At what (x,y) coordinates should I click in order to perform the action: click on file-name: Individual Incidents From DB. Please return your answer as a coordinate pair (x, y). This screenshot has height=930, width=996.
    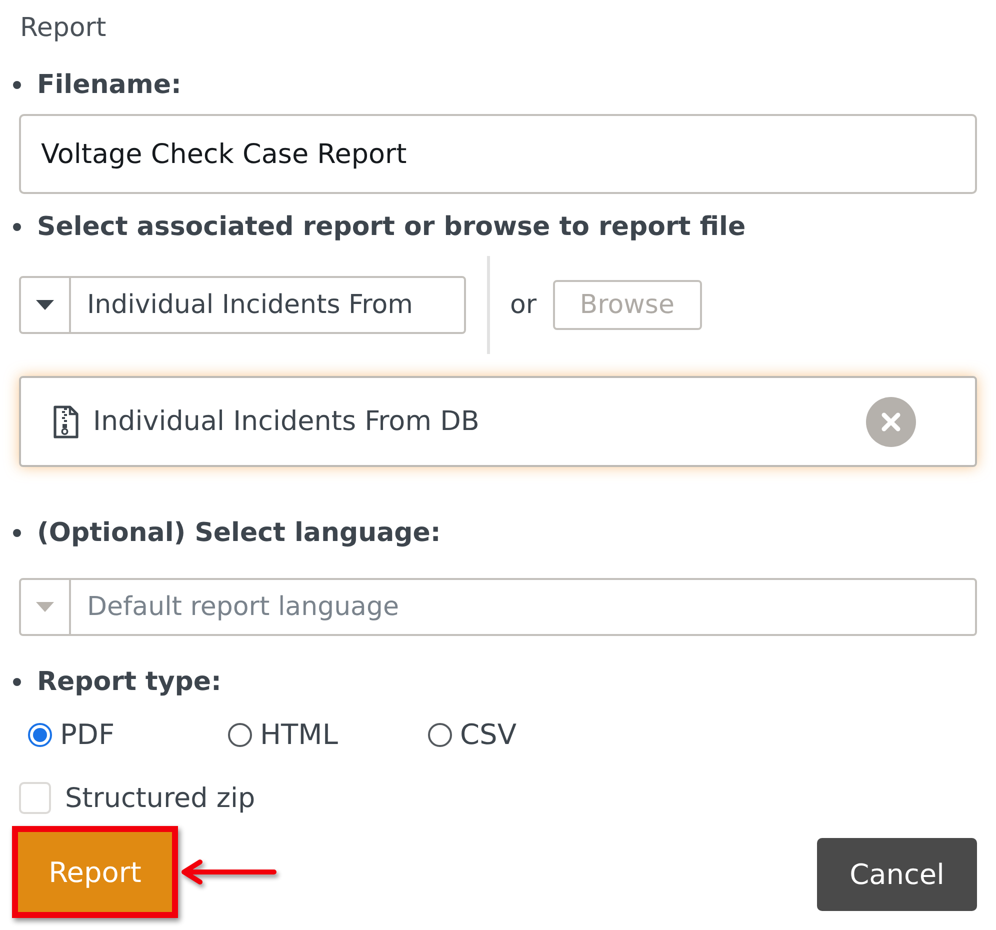
    Looking at the image, I should click on (286, 421).